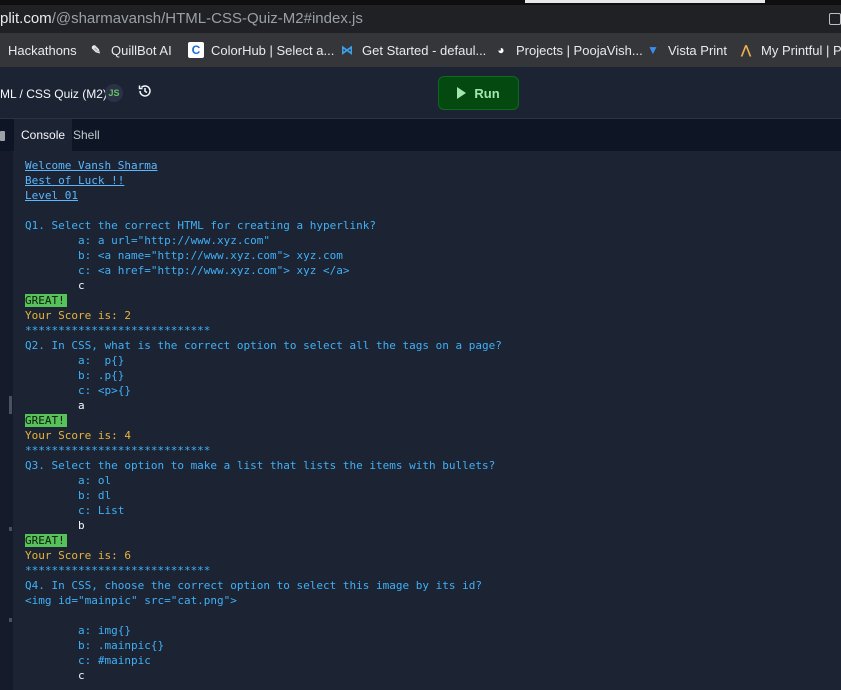  I want to click on vscode-icon: ⋈, so click(347, 50).